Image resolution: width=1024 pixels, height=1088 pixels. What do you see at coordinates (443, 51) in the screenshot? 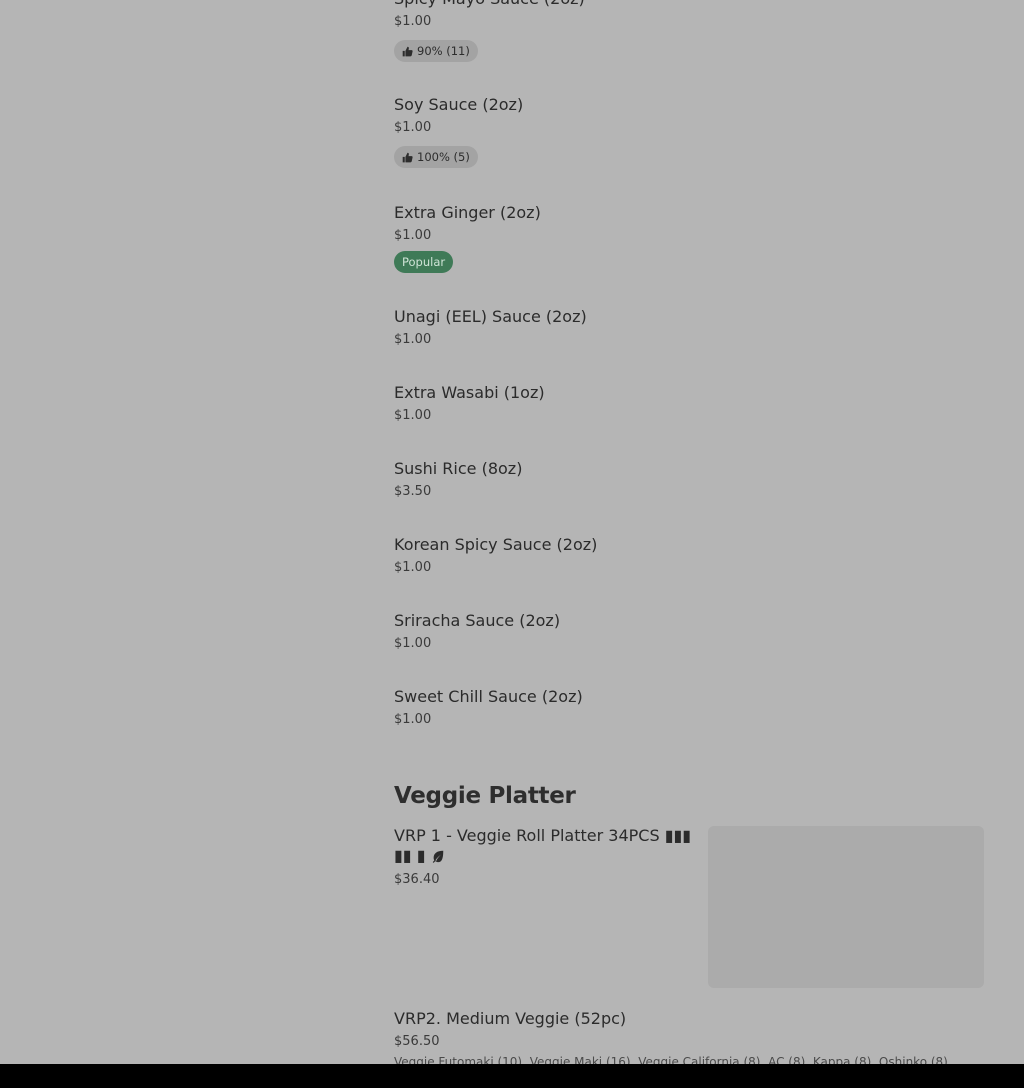
I see `rating-text: 90% (11)` at bounding box center [443, 51].